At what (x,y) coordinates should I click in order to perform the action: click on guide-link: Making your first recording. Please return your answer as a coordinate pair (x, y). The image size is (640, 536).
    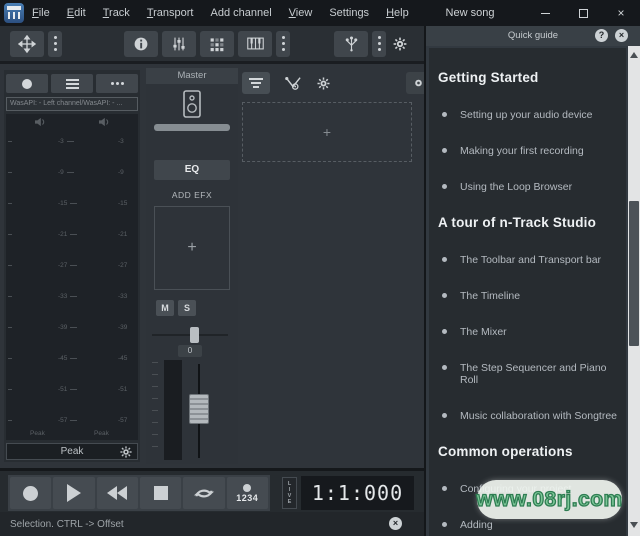
    Looking at the image, I should click on (529, 151).